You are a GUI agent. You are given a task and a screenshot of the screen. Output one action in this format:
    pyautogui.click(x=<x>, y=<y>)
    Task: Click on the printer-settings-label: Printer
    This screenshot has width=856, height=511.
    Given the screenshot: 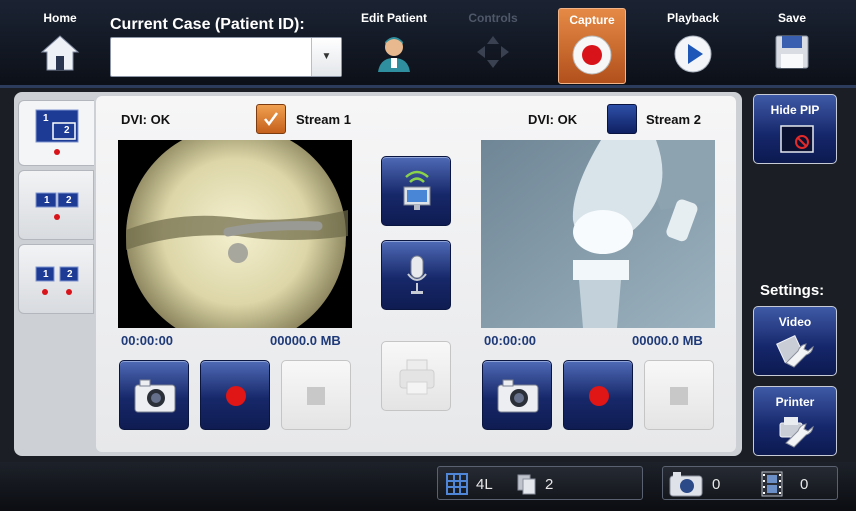 What is the action you would take?
    pyautogui.click(x=795, y=402)
    